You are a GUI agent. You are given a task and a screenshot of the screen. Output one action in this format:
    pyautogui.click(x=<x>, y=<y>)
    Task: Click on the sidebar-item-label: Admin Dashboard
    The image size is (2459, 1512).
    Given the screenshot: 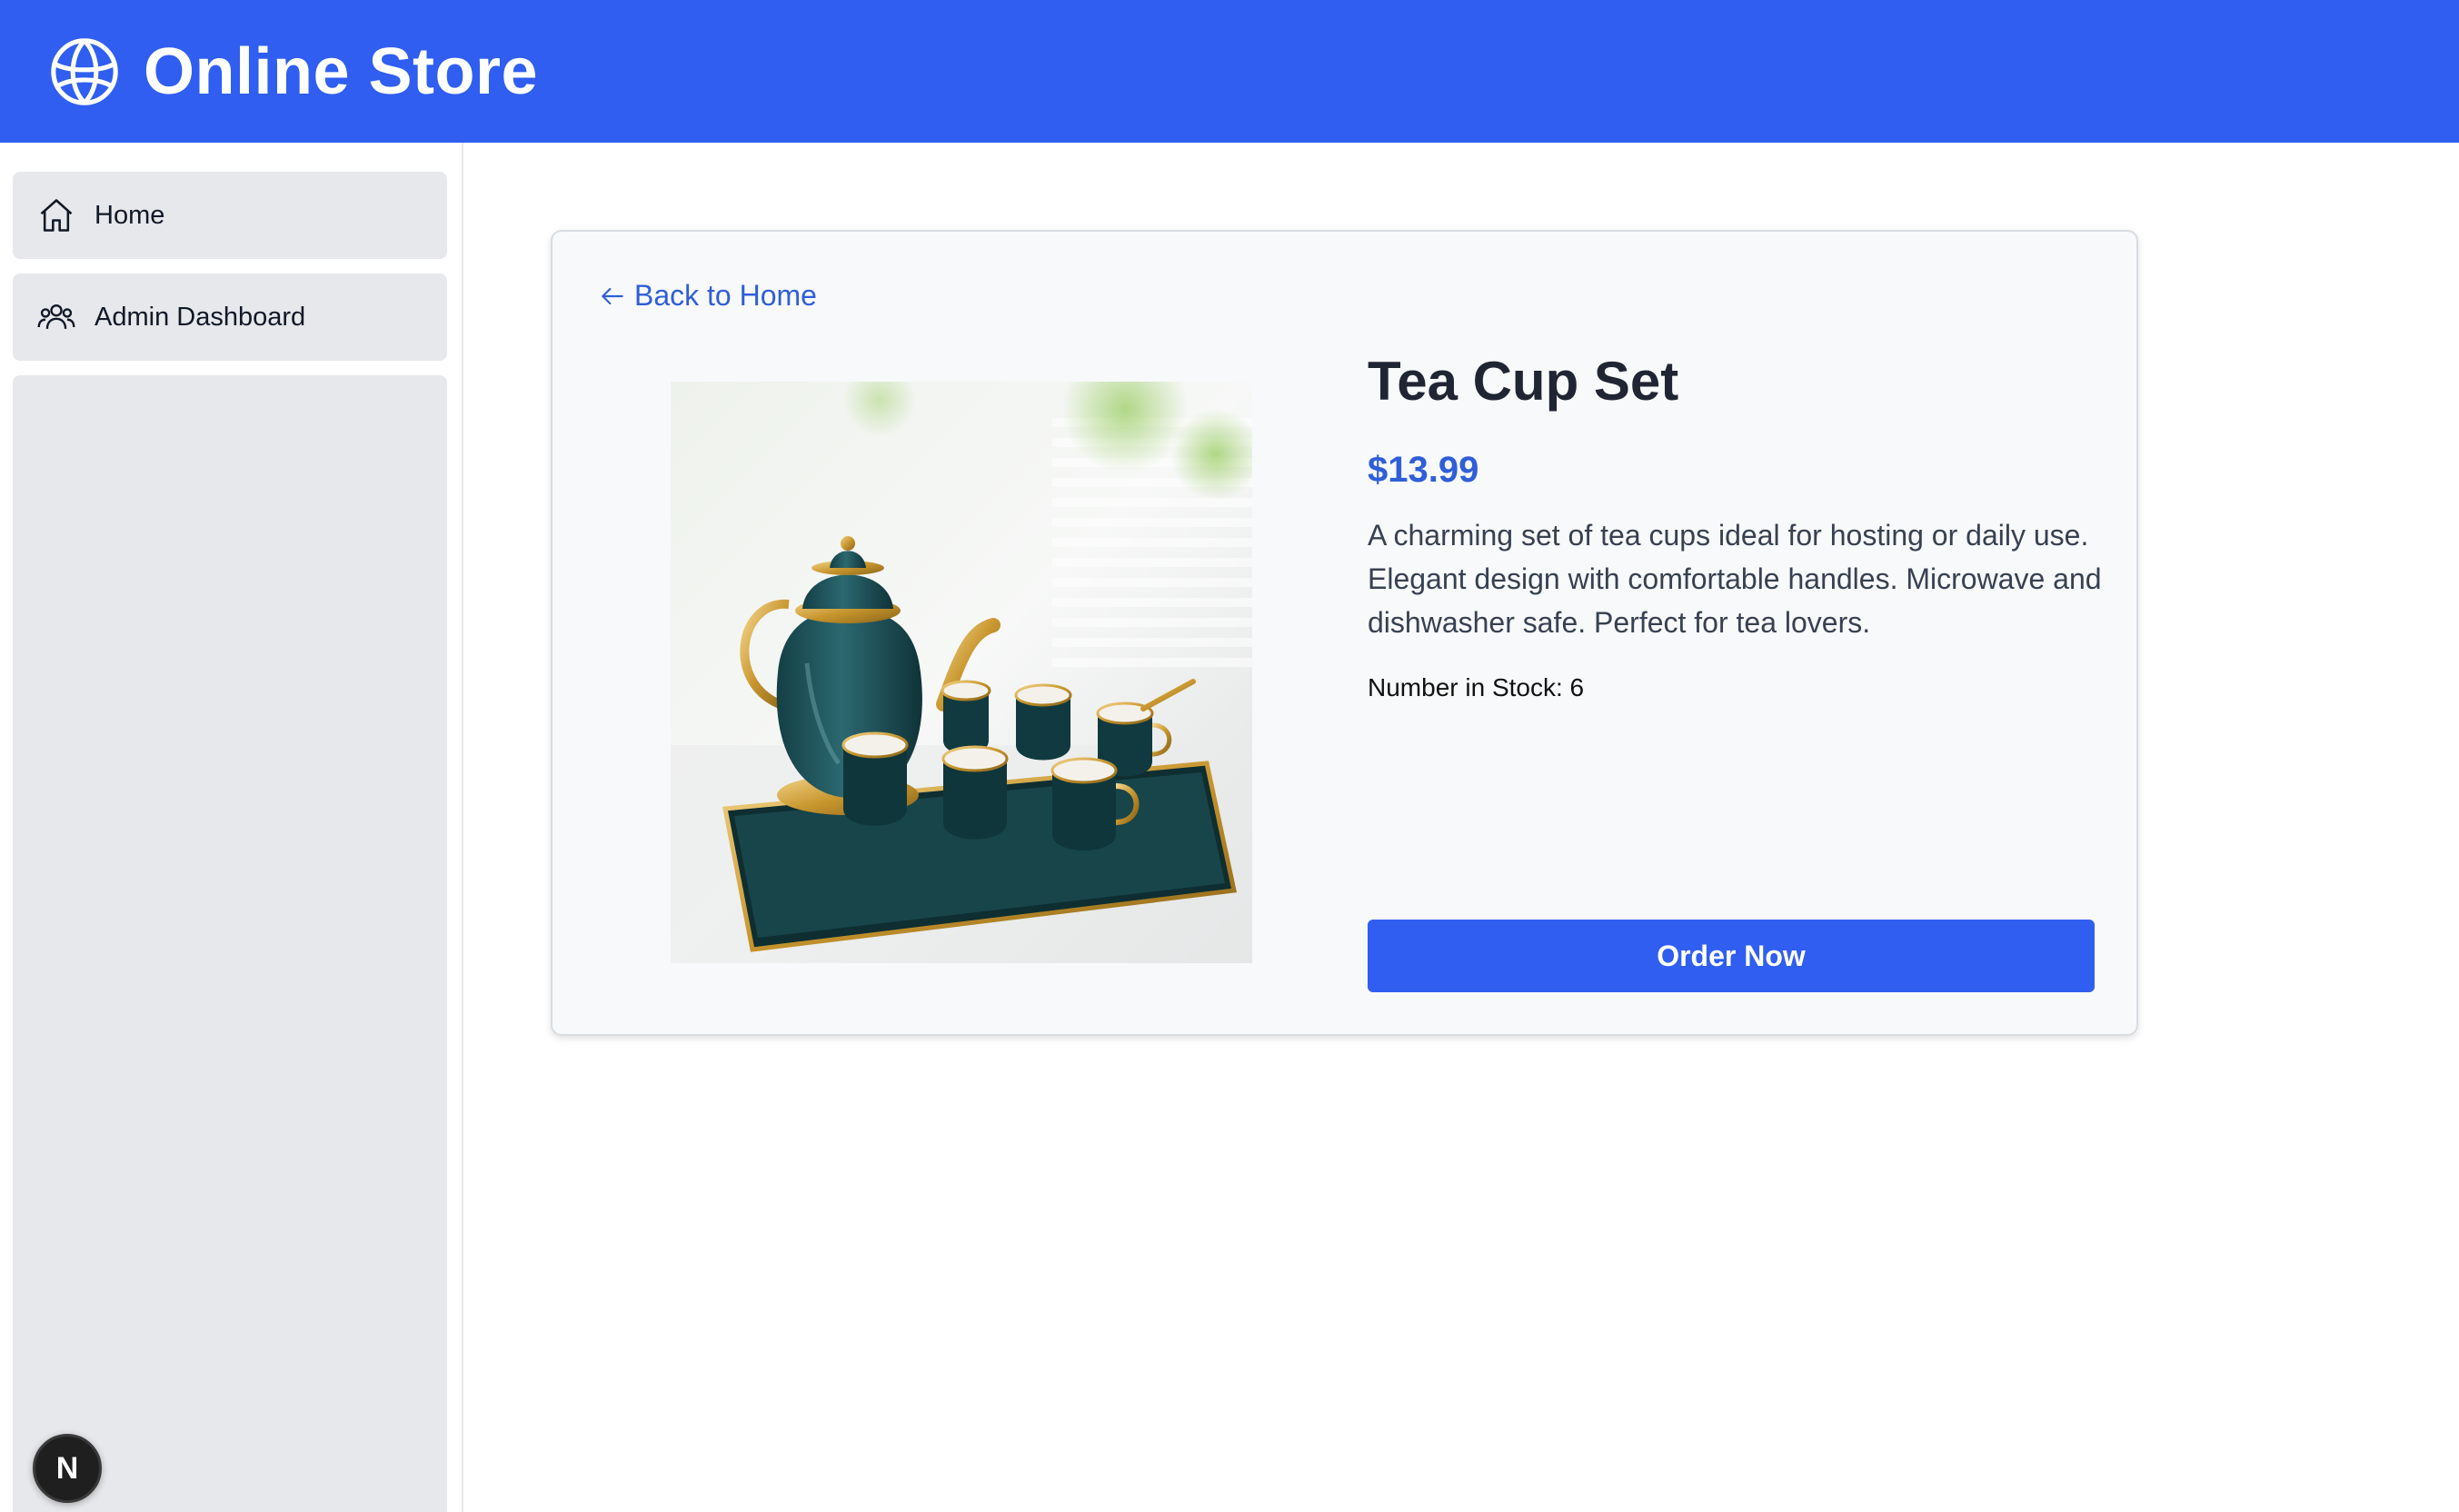 What is the action you would take?
    pyautogui.click(x=200, y=317)
    